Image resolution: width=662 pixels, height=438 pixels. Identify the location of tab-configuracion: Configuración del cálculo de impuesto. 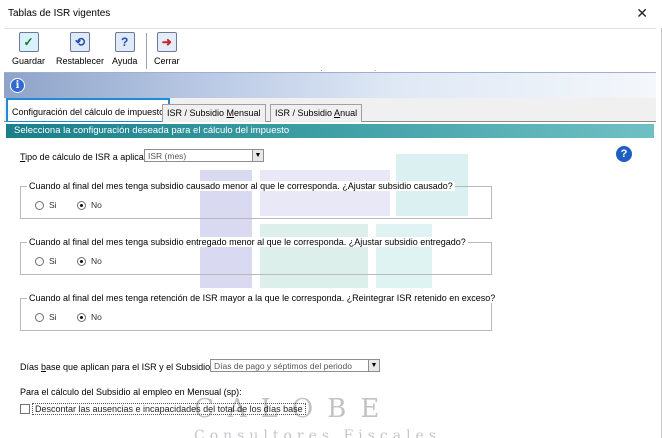
(88, 110).